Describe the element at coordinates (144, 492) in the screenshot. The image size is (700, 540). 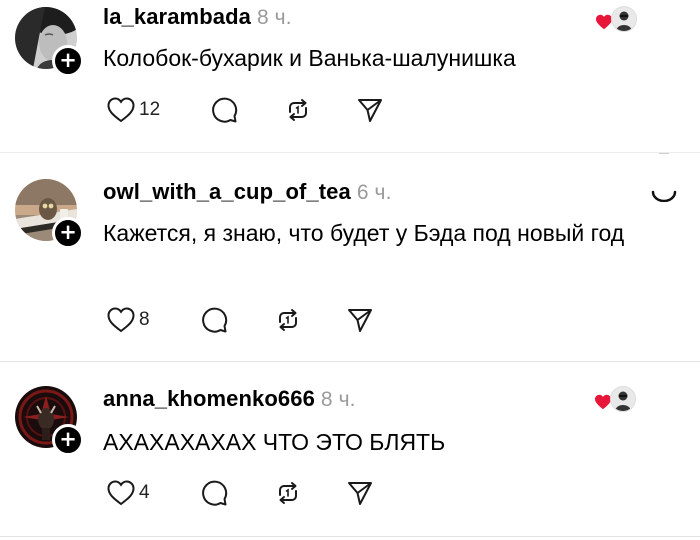
I see `like-count: 4` at that location.